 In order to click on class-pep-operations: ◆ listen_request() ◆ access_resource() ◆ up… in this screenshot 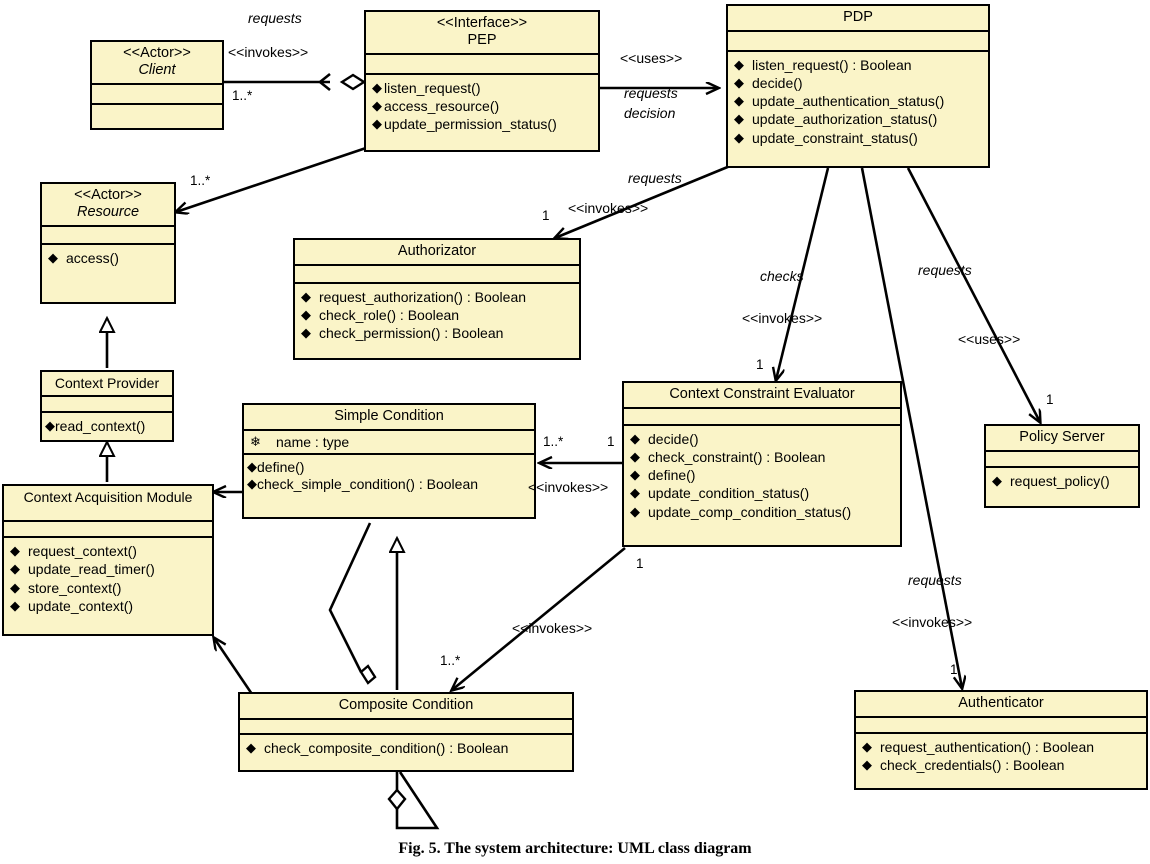, I will do `click(482, 107)`.